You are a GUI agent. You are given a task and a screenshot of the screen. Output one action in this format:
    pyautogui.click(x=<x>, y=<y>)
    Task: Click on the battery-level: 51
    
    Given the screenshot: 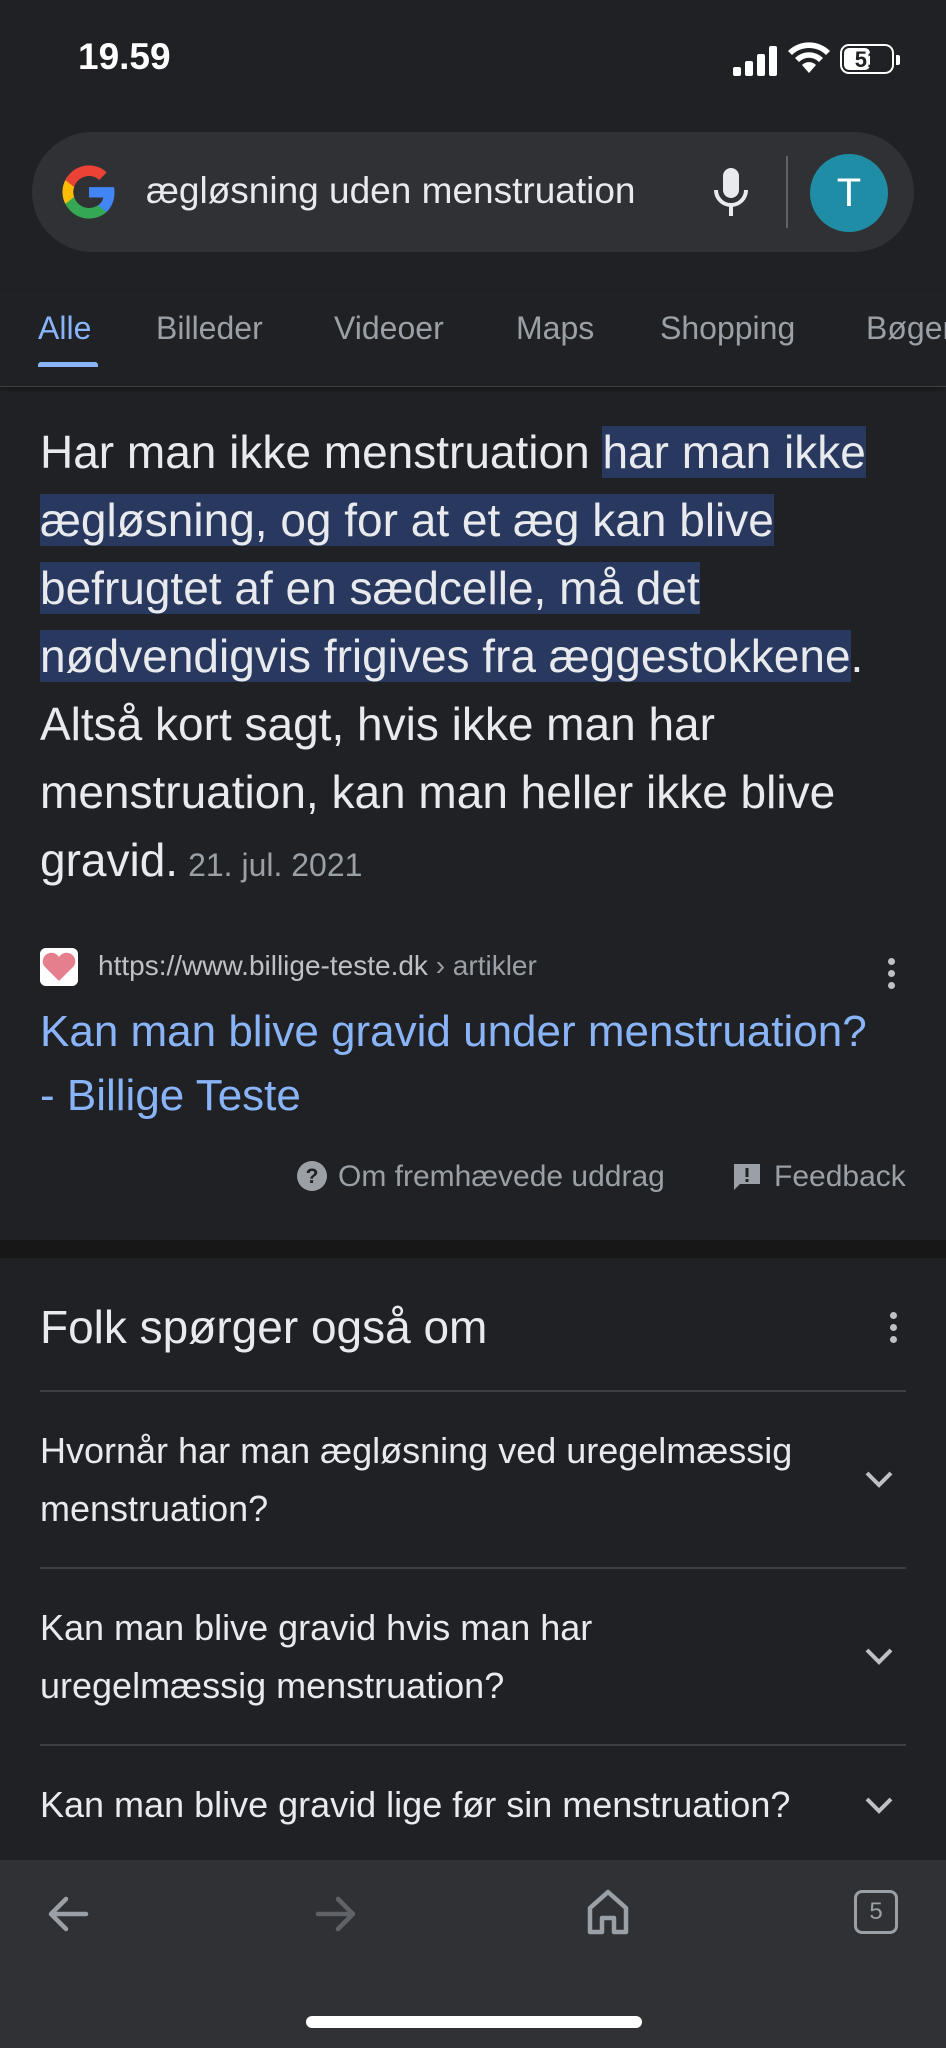 What is the action you would take?
    pyautogui.click(x=867, y=59)
    